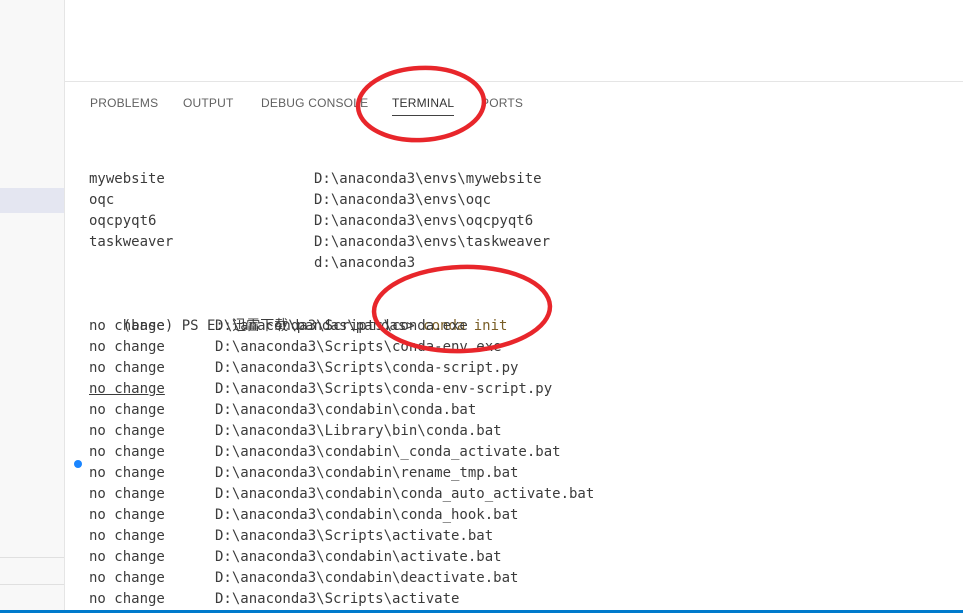 This screenshot has height=613, width=963. Describe the element at coordinates (421, 104) in the screenshot. I see `annotation-circle-terminal` at that location.